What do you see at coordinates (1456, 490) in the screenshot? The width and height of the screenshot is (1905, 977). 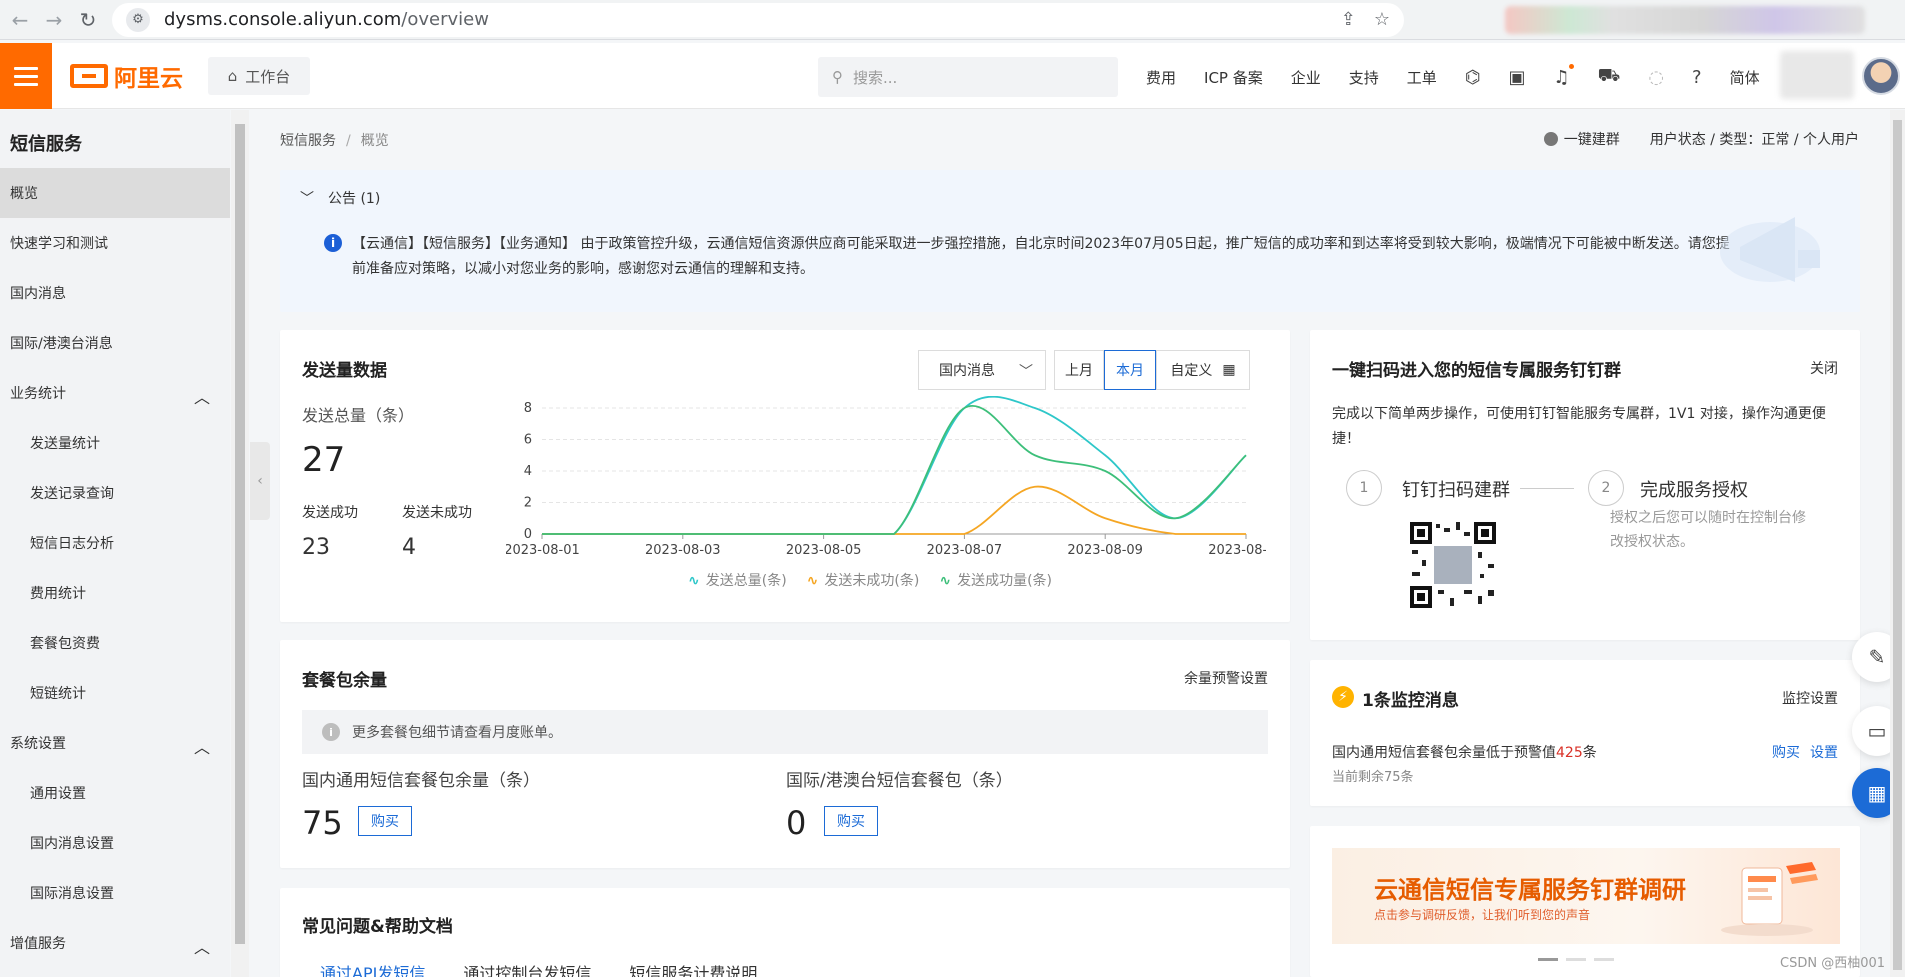 I see `step-1-title: 钉钉扫码建群` at bounding box center [1456, 490].